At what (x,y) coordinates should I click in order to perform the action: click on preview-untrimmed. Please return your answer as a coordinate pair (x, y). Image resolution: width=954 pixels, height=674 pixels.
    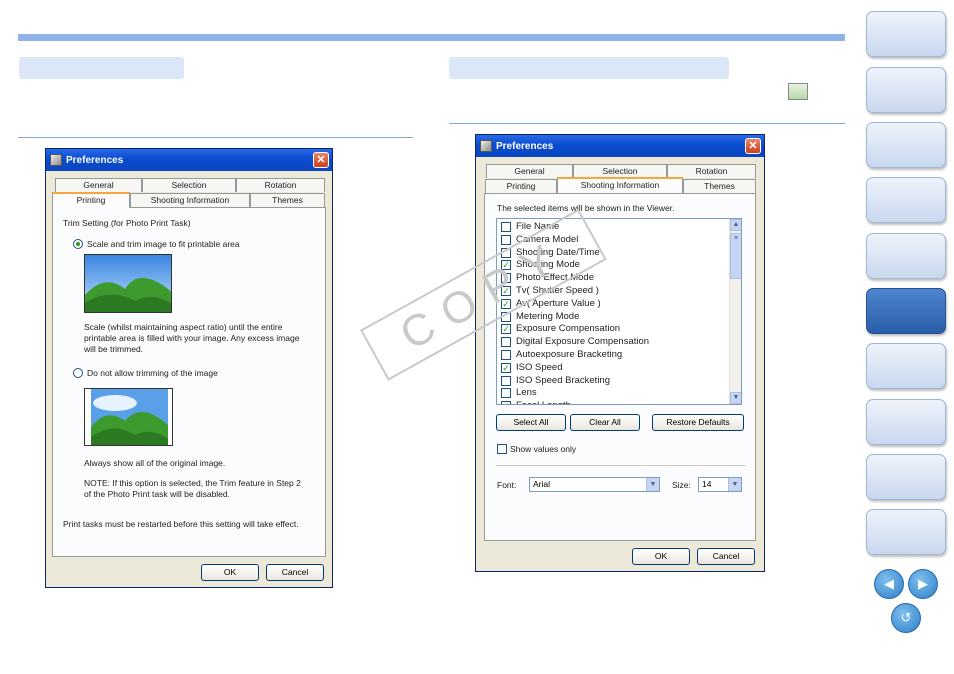
    Looking at the image, I should click on (128, 417).